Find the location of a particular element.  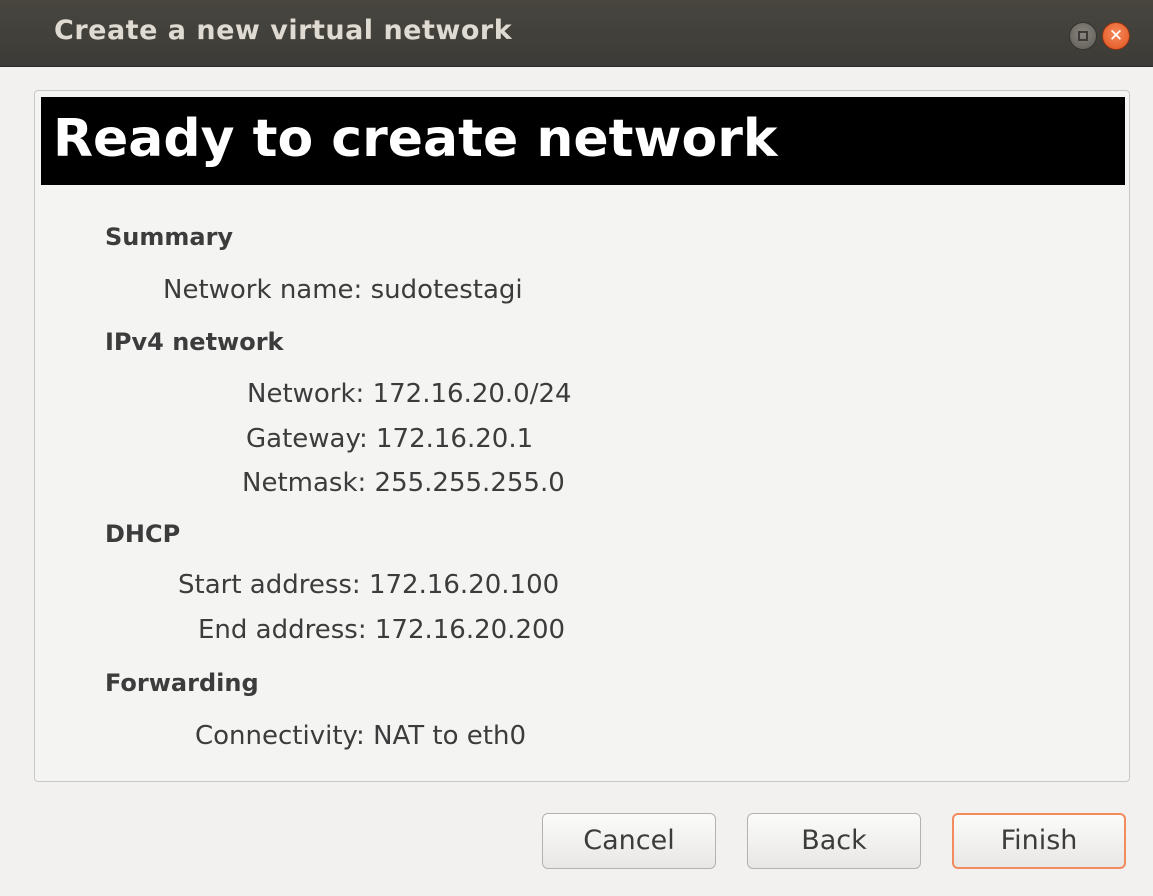

ipv4-network-row: Network: 172.16.20.0/24 is located at coordinates (409, 394).